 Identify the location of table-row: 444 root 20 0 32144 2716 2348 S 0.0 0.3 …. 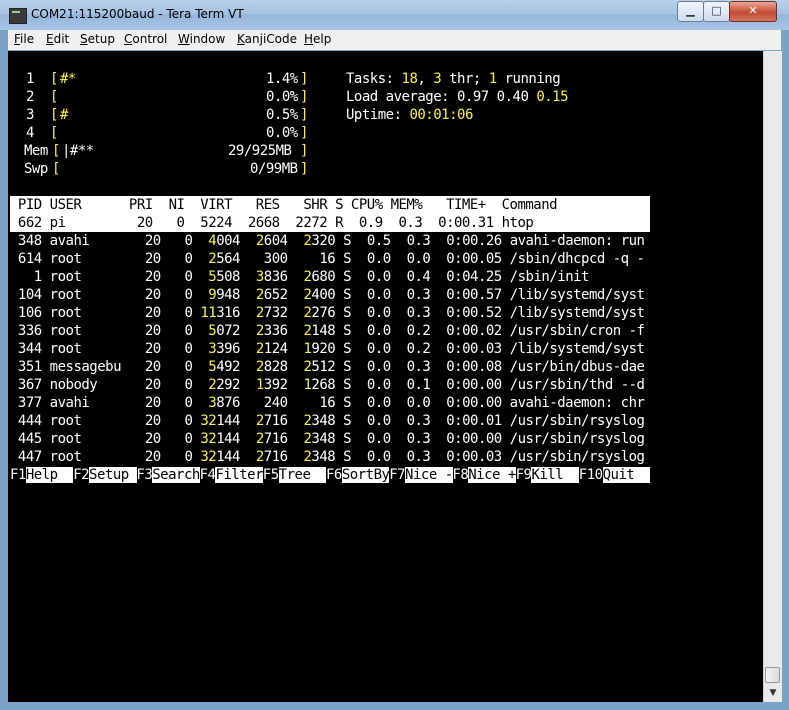
(327, 421).